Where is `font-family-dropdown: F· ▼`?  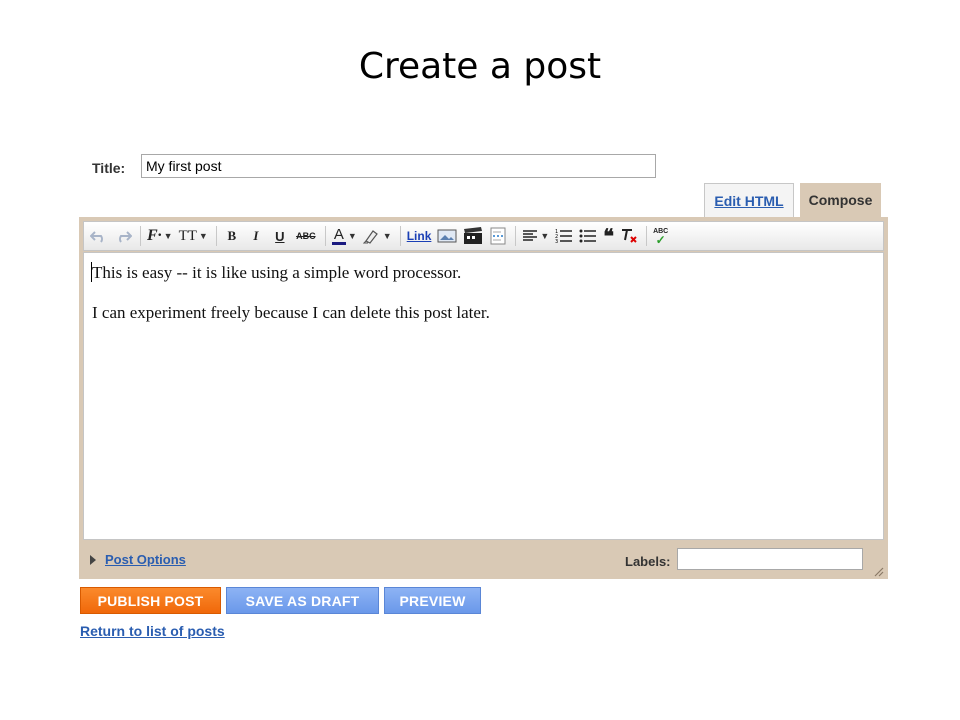 font-family-dropdown: F· ▼ is located at coordinates (160, 236).